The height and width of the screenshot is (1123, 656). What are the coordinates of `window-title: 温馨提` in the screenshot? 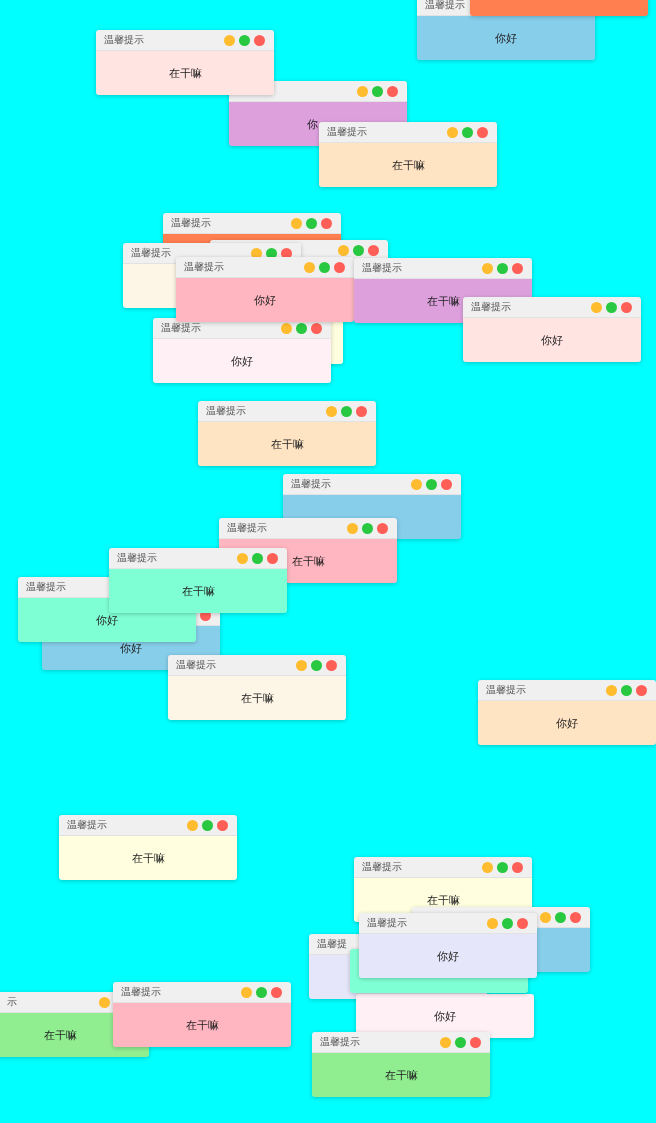 It's located at (332, 944).